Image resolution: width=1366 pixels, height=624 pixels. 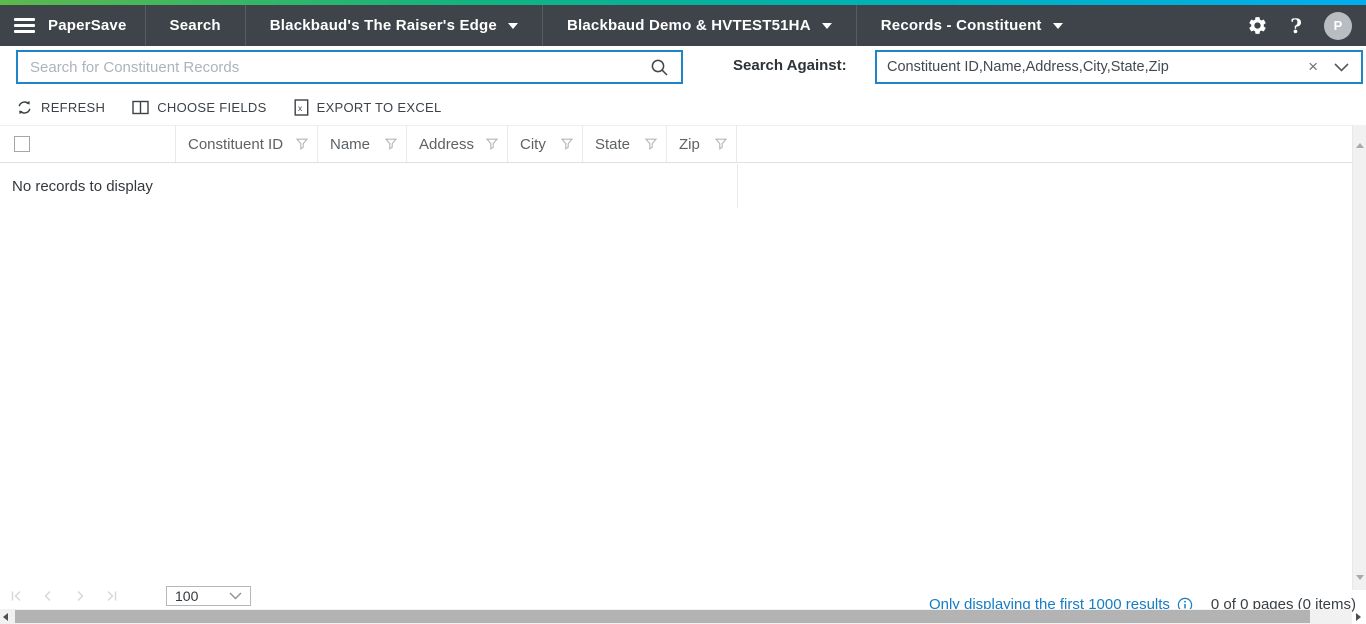 What do you see at coordinates (790, 65) in the screenshot?
I see `search-against-label: Search Against:` at bounding box center [790, 65].